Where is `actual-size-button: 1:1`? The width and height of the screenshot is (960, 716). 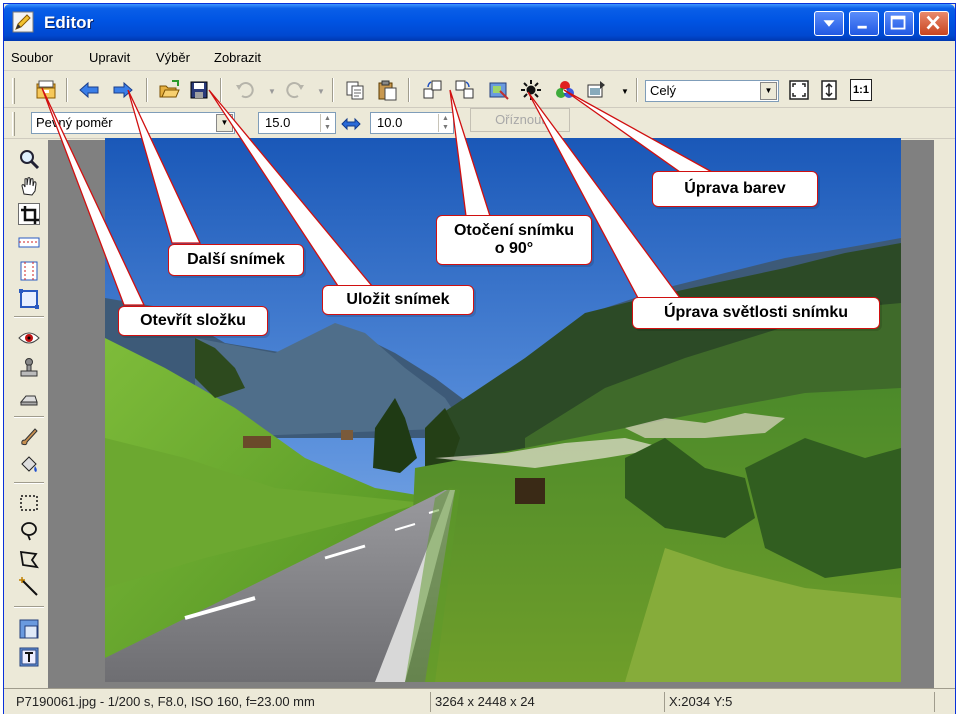 actual-size-button: 1:1 is located at coordinates (861, 90).